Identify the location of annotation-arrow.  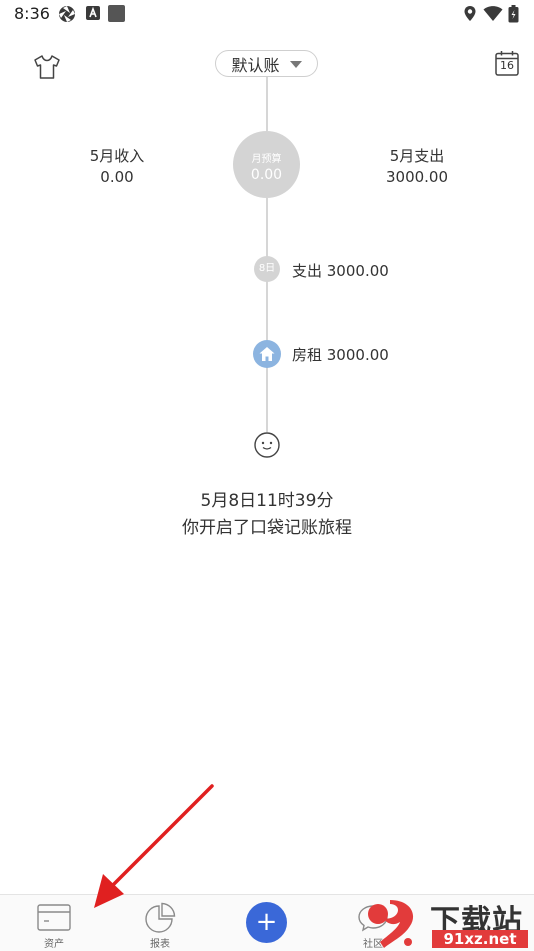
(154, 846).